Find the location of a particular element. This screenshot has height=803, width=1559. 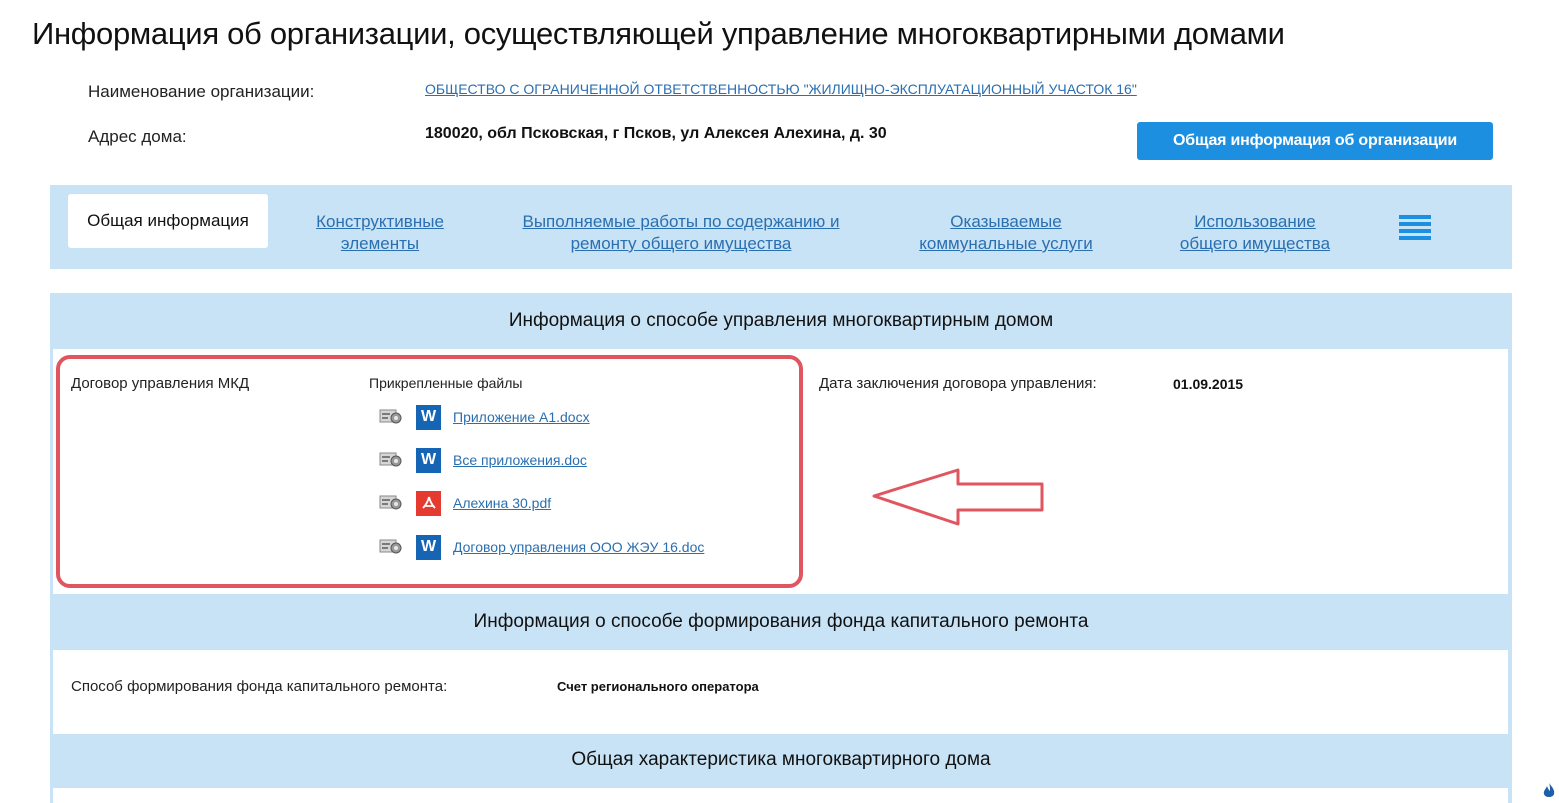

highlight-frame is located at coordinates (429, 471).